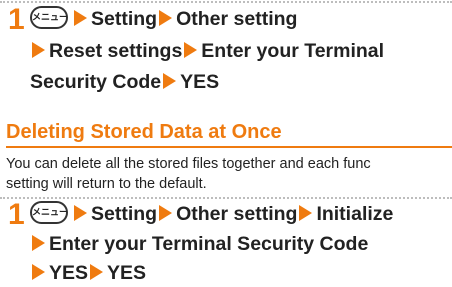 The image size is (452, 287). What do you see at coordinates (106, 184) in the screenshot?
I see `description-line-2: setting will return to the default.` at bounding box center [106, 184].